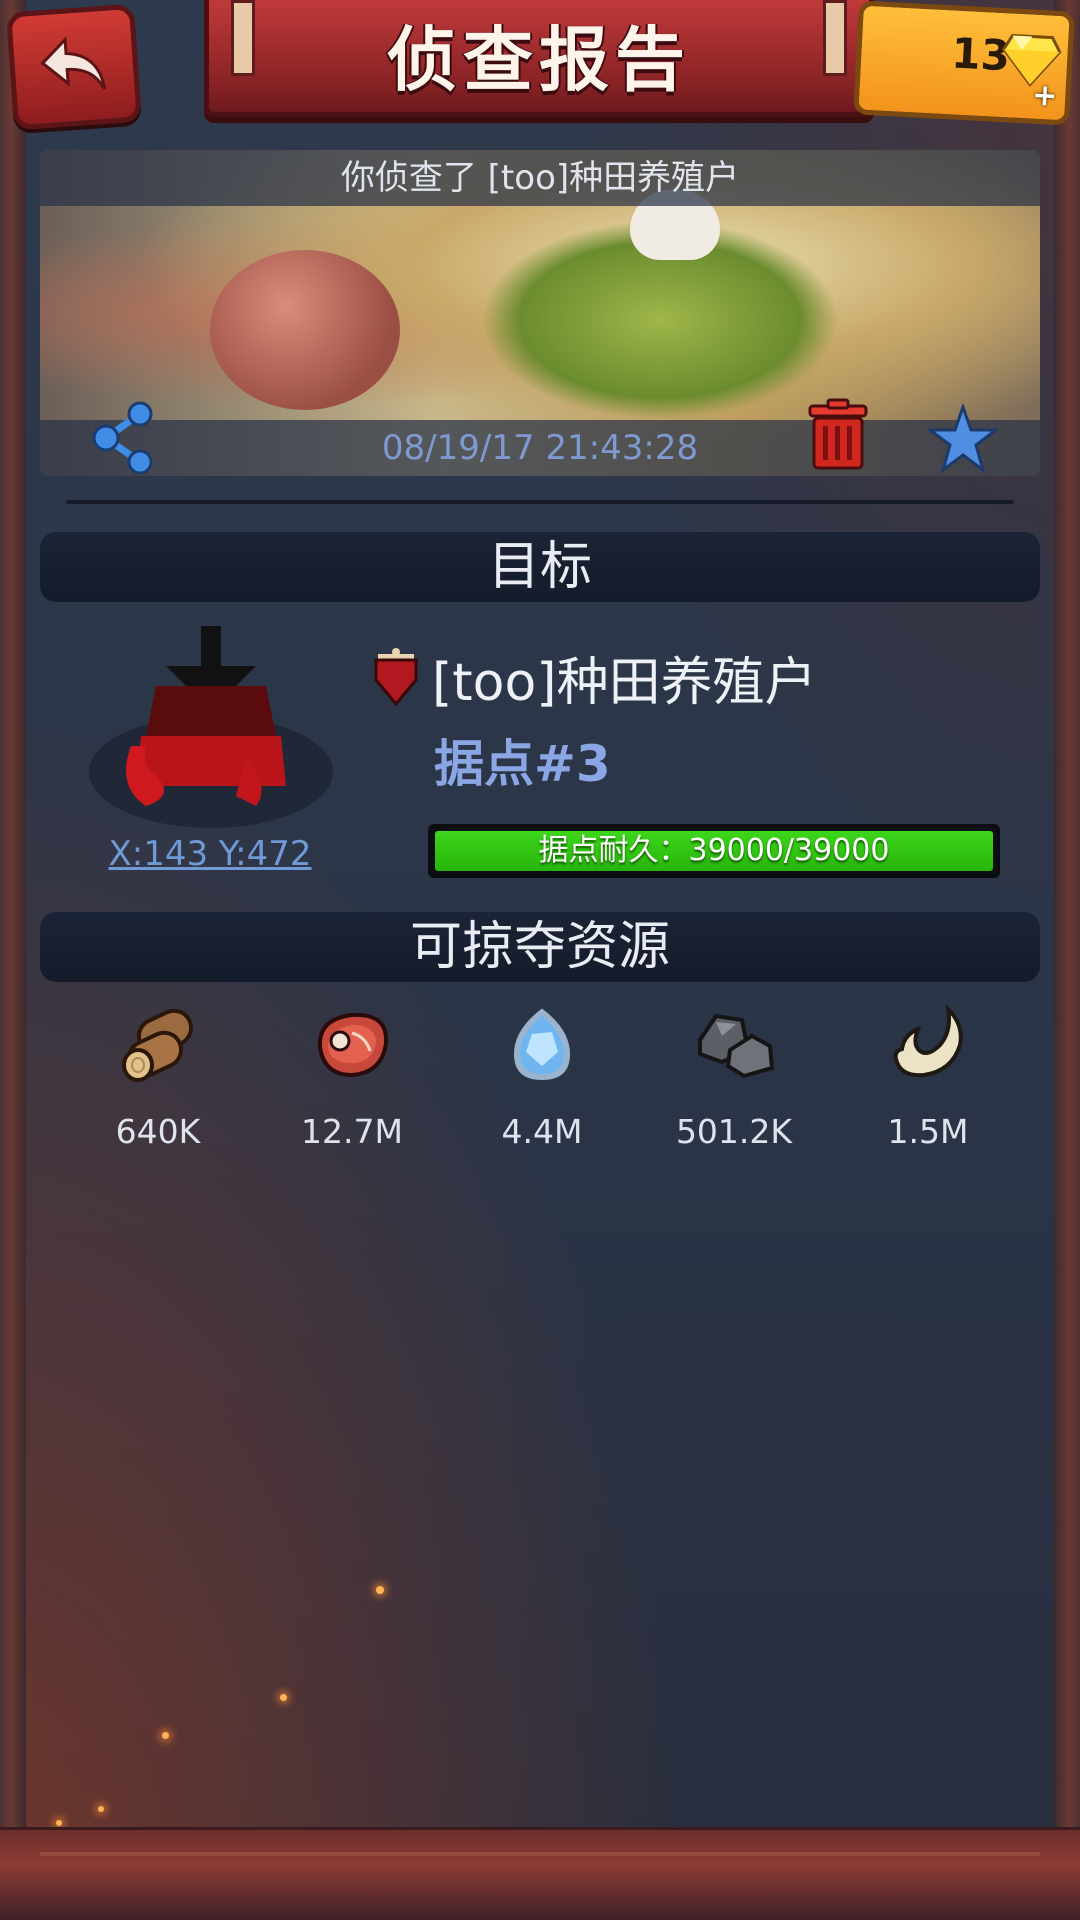  Describe the element at coordinates (736, 1046) in the screenshot. I see `stone-icon` at that location.